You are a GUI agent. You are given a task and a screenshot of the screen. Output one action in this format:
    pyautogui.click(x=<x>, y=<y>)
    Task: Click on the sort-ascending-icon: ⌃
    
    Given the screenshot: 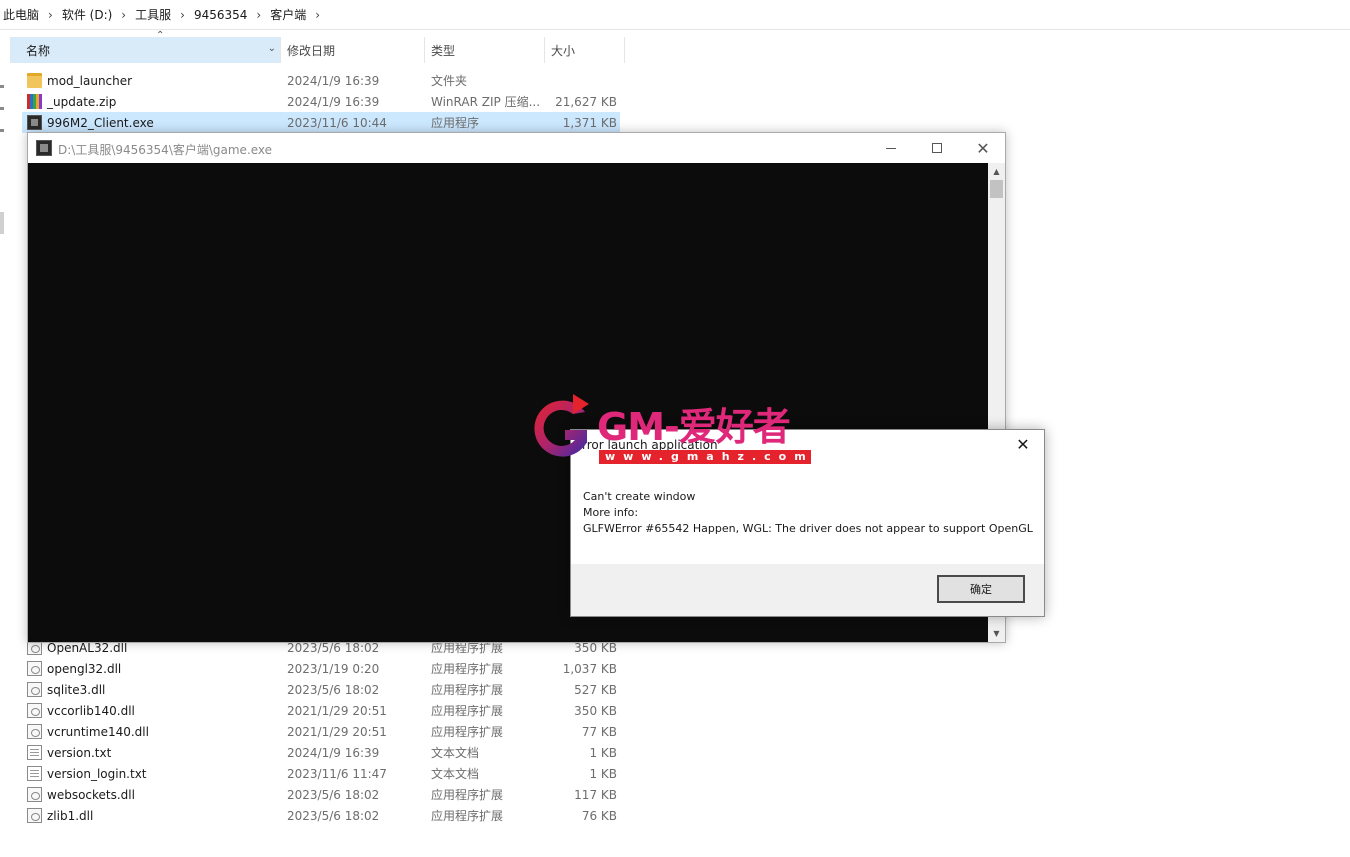 What is the action you would take?
    pyautogui.click(x=160, y=35)
    